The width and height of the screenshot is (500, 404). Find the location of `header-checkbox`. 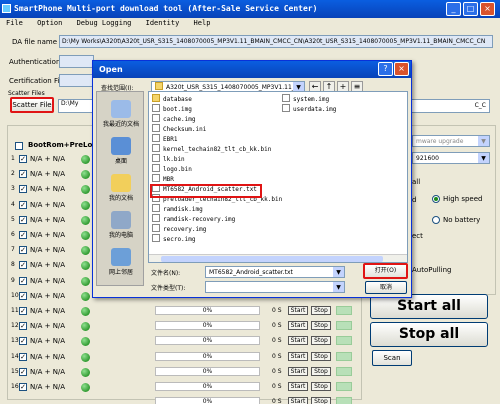

header-checkbox is located at coordinates (19, 146).